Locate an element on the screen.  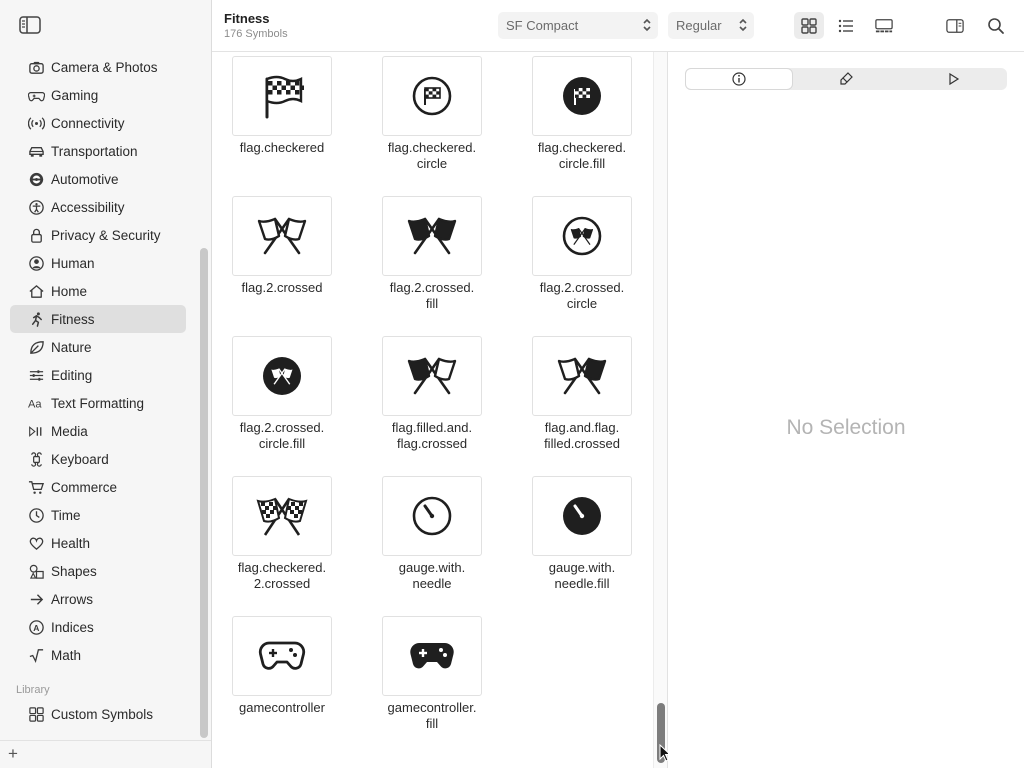
sidebar-item-label: Nature is located at coordinates (71, 347).